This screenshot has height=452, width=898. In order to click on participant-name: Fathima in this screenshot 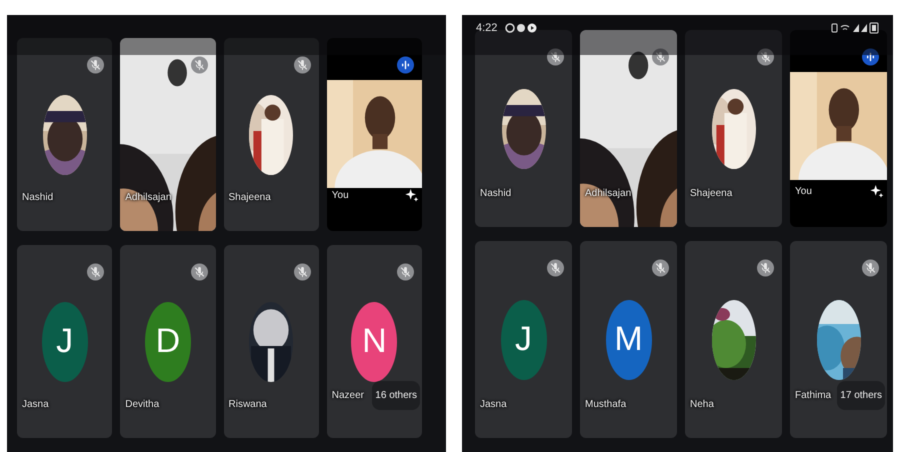, I will do `click(813, 395)`.